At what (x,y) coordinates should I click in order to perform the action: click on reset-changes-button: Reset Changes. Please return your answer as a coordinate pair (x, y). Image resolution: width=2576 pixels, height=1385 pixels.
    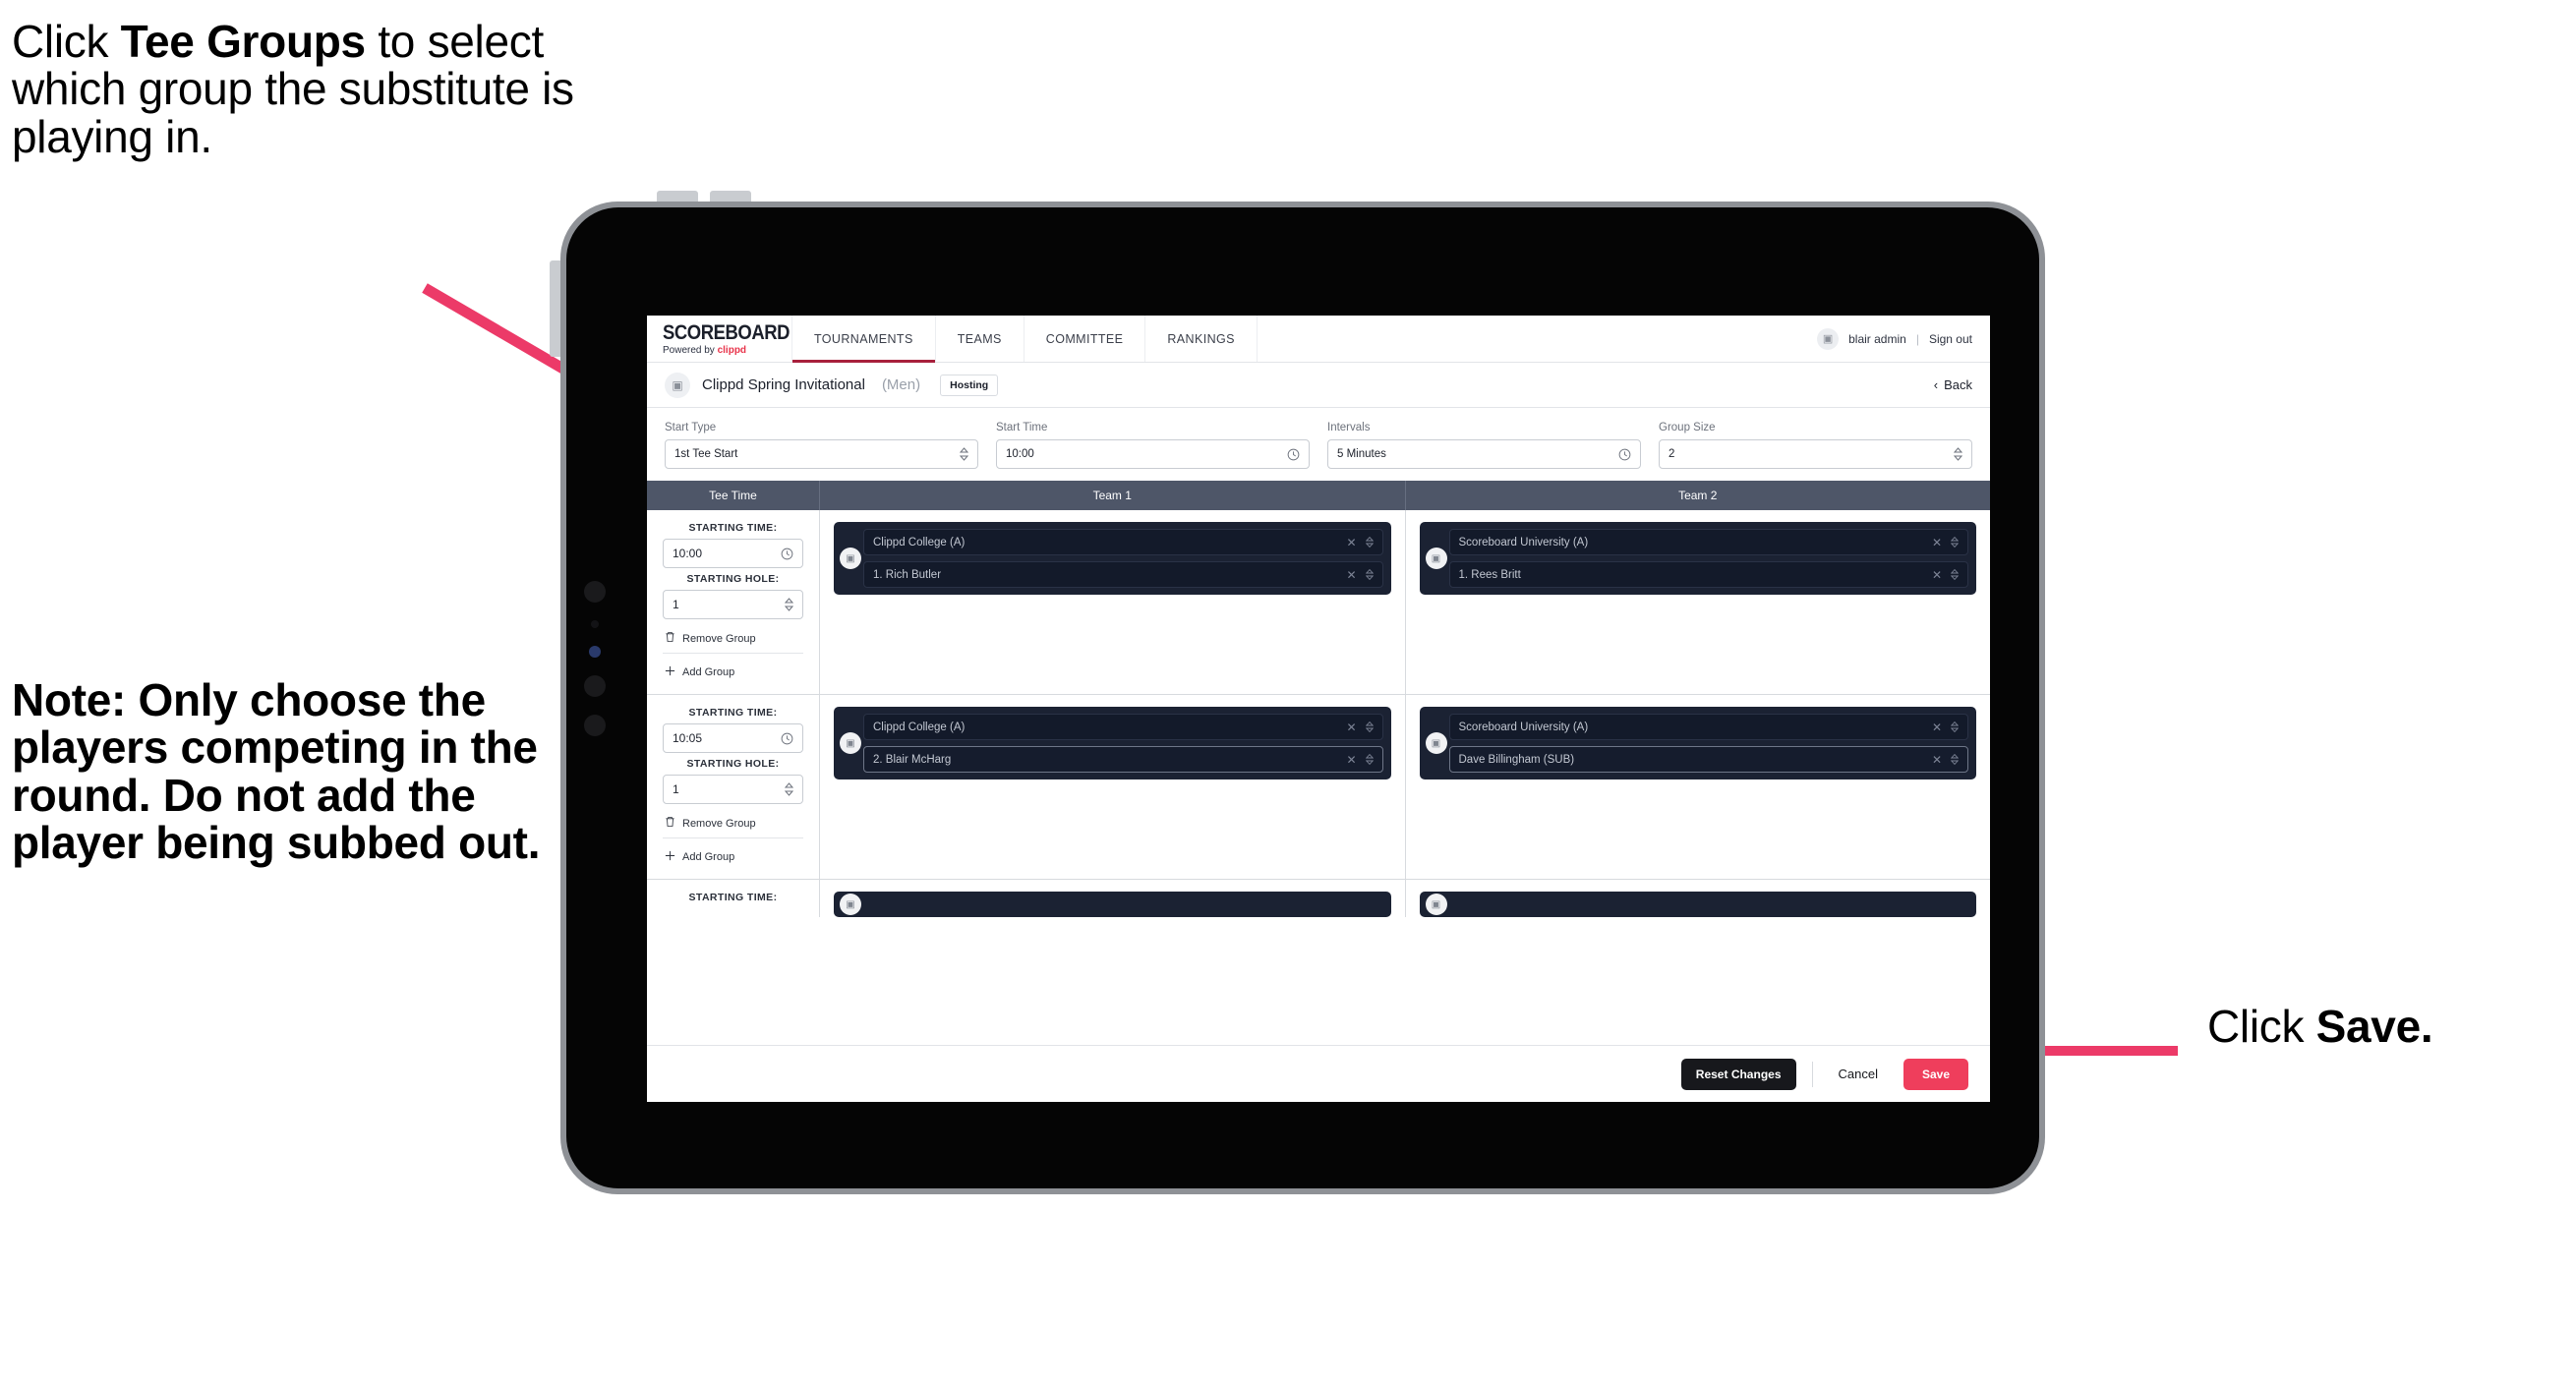
    Looking at the image, I should click on (1738, 1074).